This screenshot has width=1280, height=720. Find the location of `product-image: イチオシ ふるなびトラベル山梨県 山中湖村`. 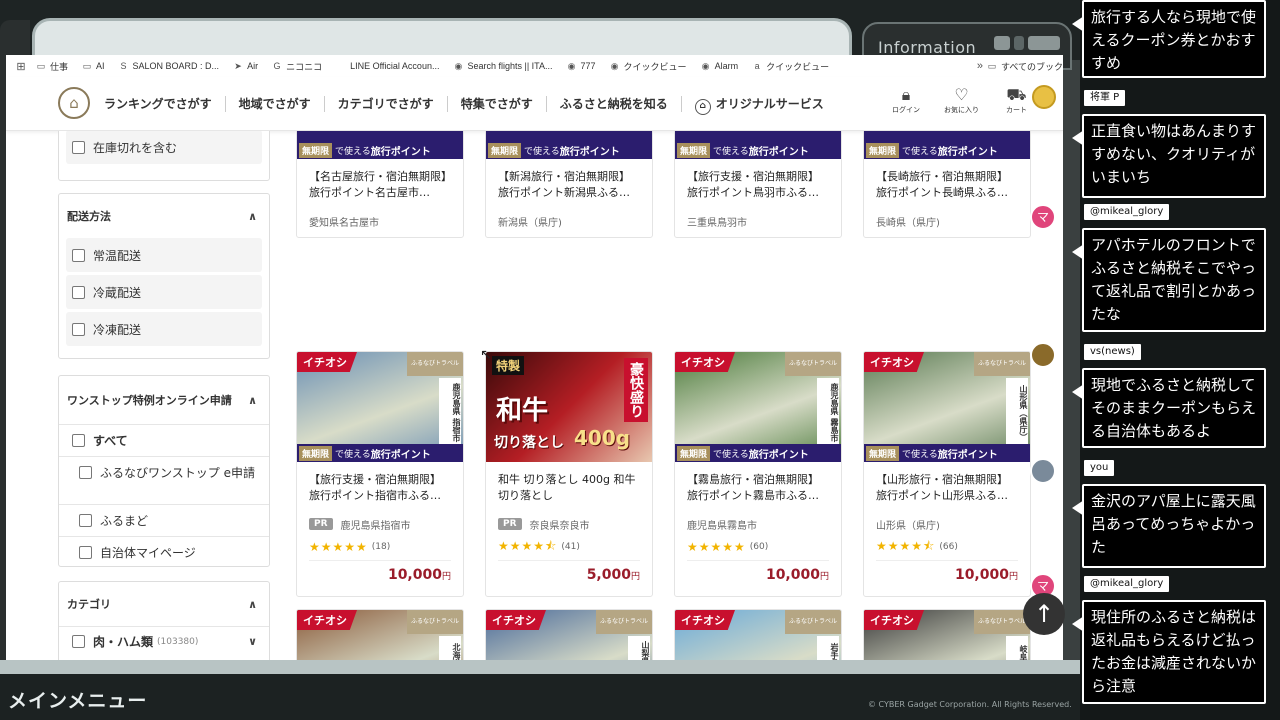

product-image: イチオシ ふるなびトラベル山梨県 山中湖村 is located at coordinates (569, 635).